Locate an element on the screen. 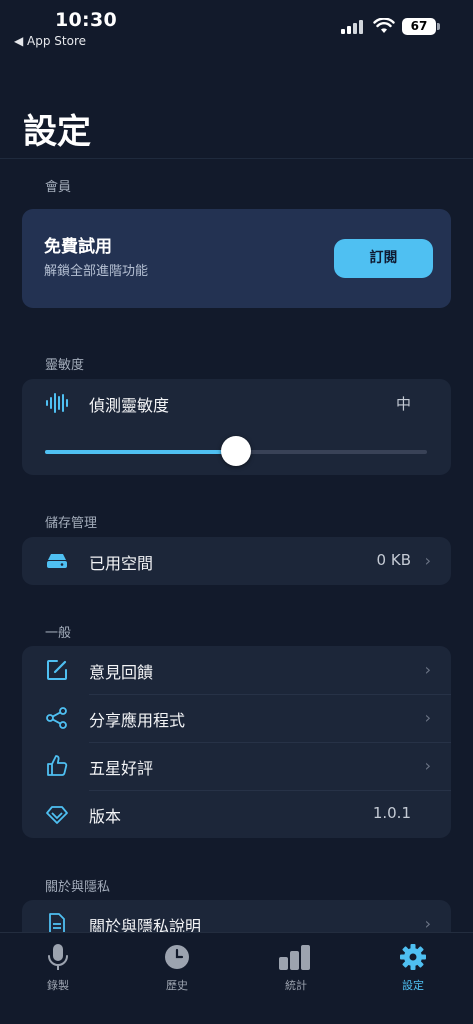  general-item-feedback: 意見回饋 › is located at coordinates (236, 670).